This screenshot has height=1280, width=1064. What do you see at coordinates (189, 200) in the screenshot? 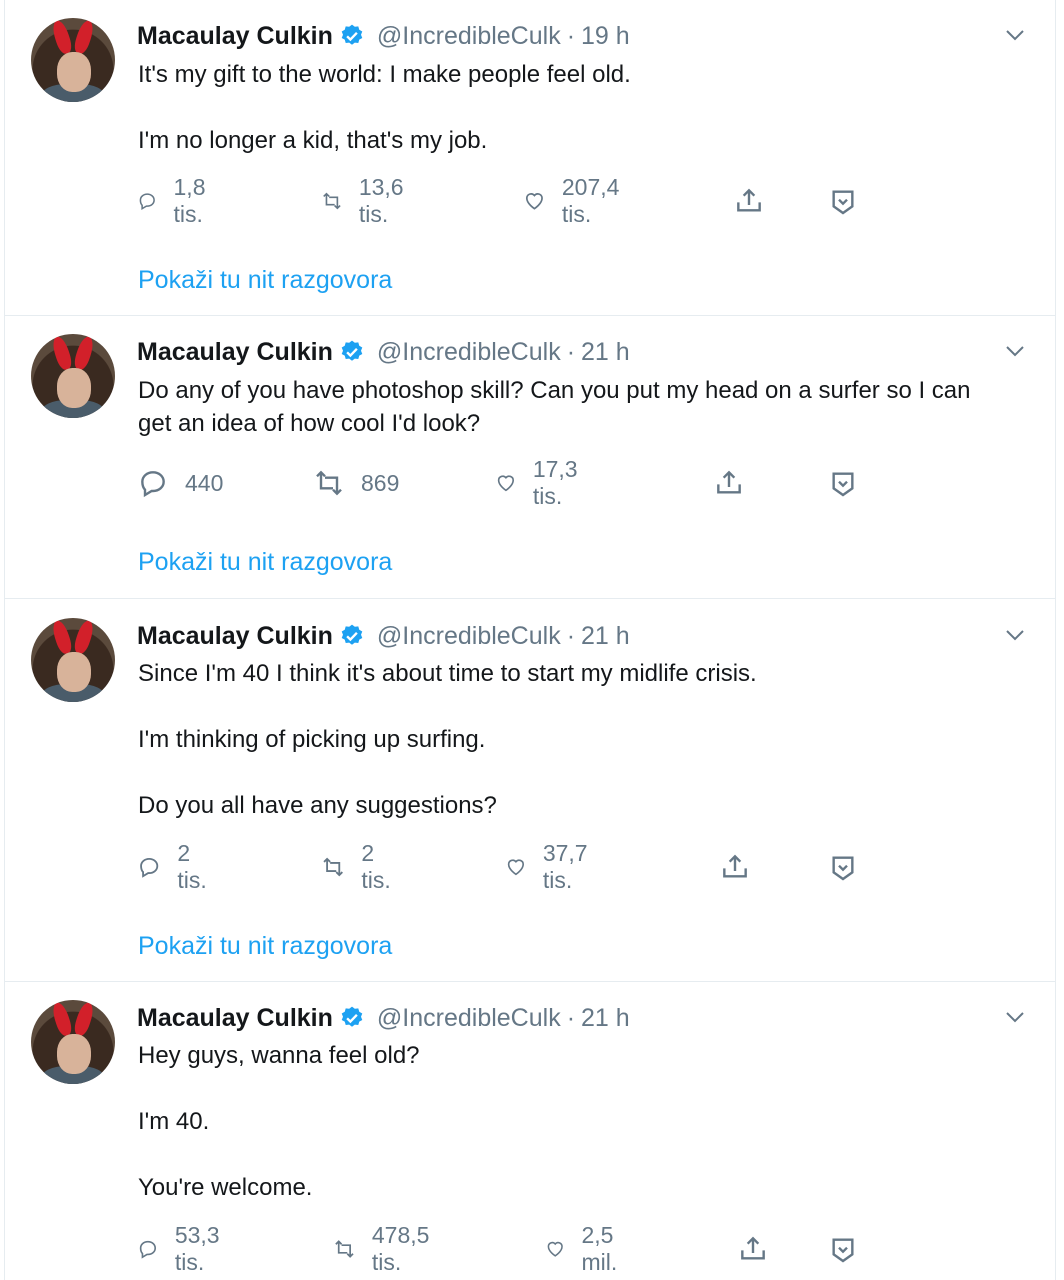
I see `reply-count: 1,8 tis.` at bounding box center [189, 200].